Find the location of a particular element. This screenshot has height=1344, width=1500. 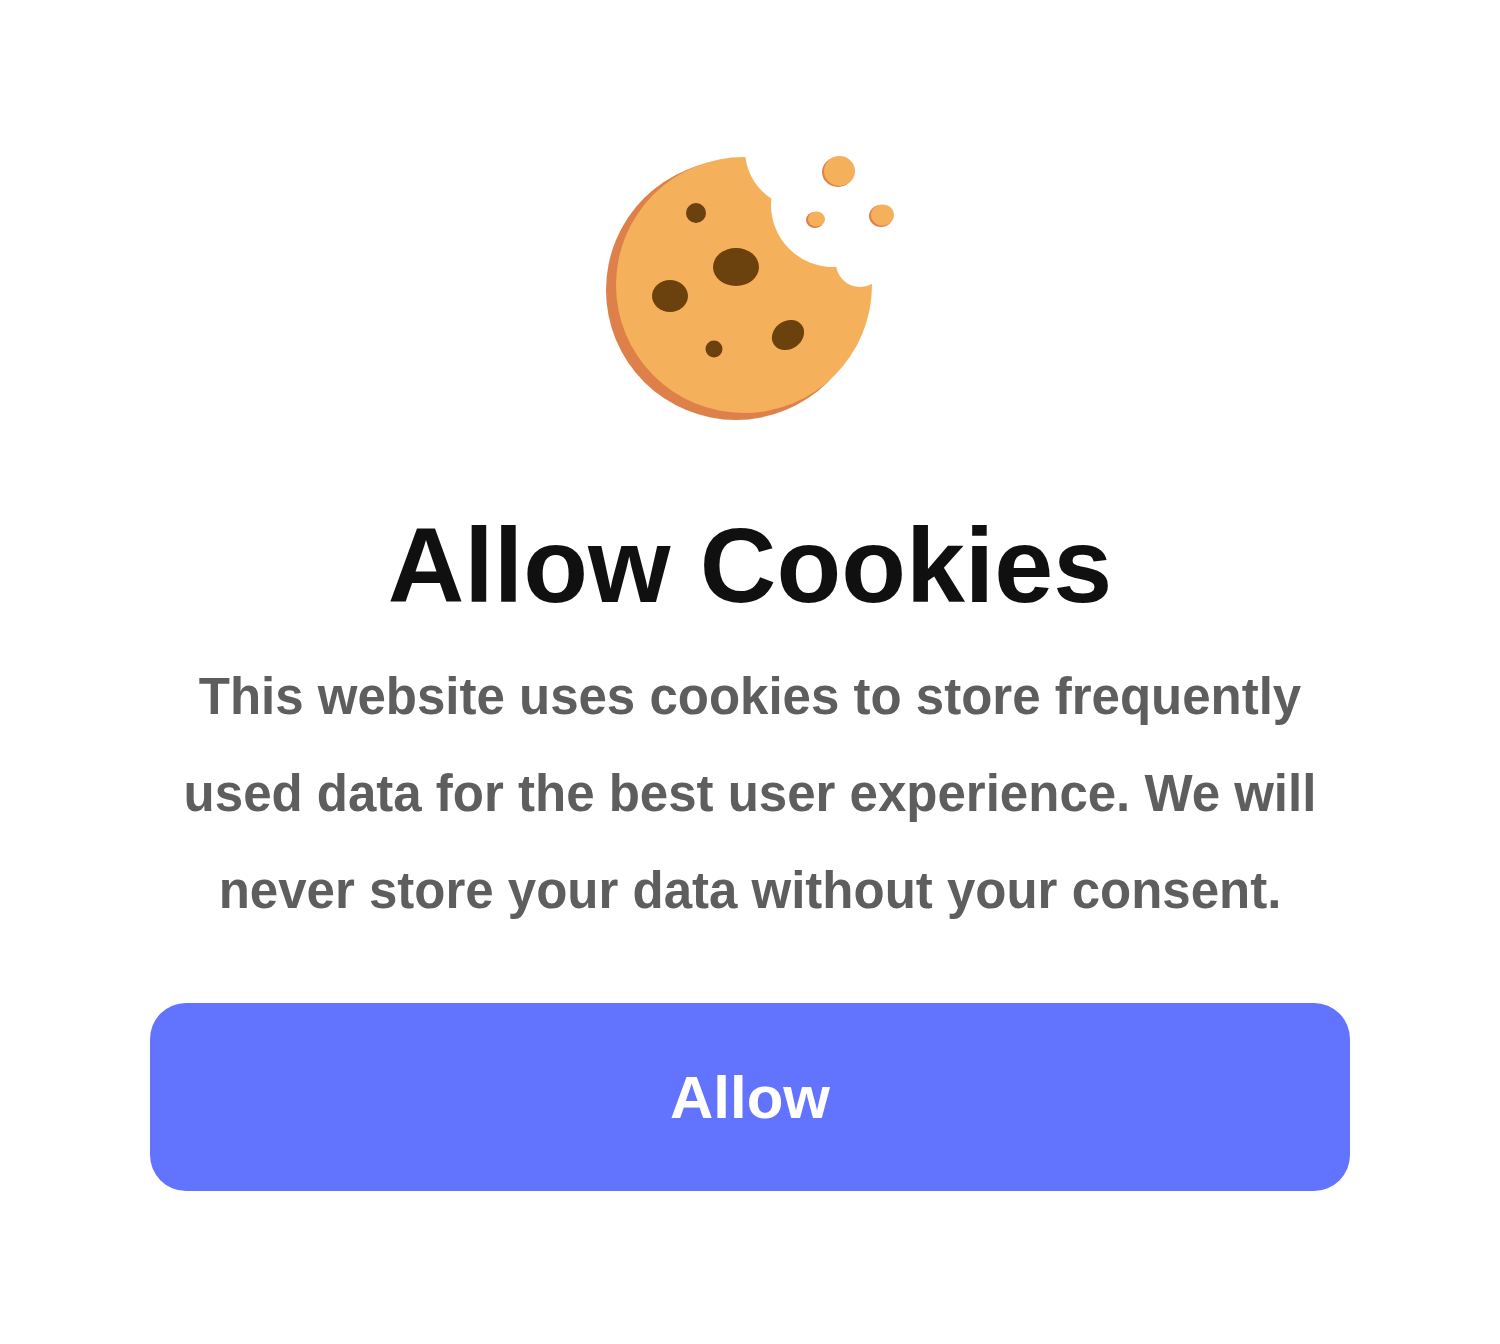

allow-button: Allow is located at coordinates (750, 1097).